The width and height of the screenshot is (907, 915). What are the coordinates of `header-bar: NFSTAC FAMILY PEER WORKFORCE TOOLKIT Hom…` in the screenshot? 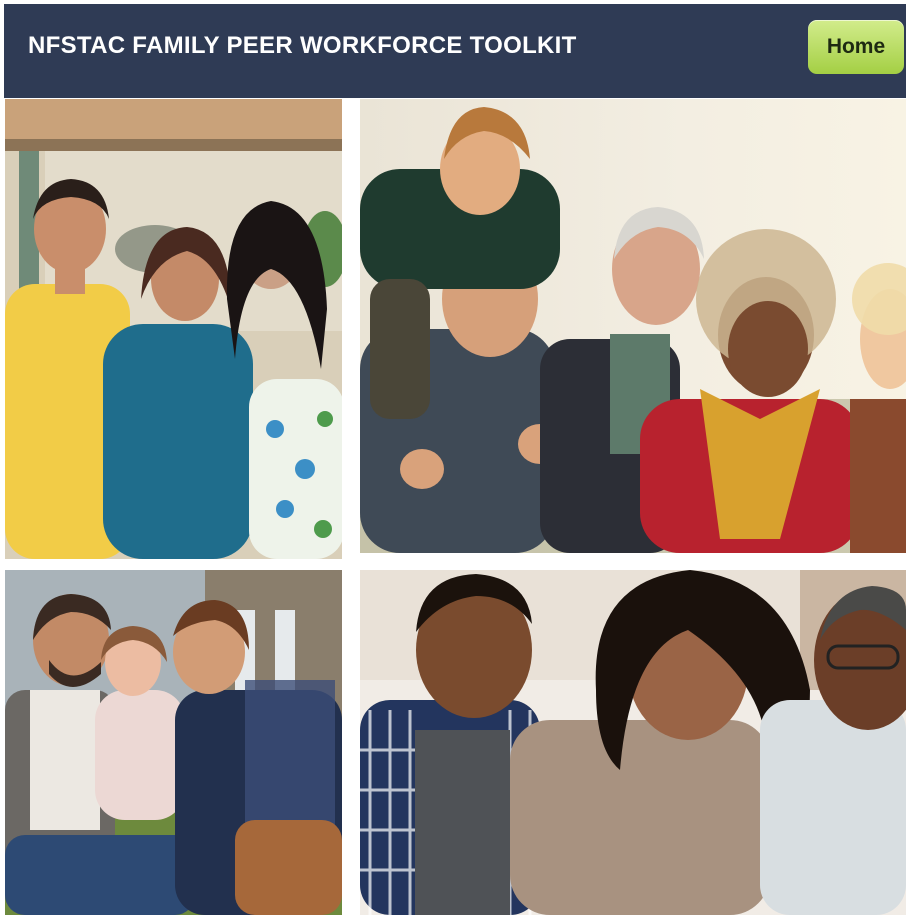 It's located at (455, 51).